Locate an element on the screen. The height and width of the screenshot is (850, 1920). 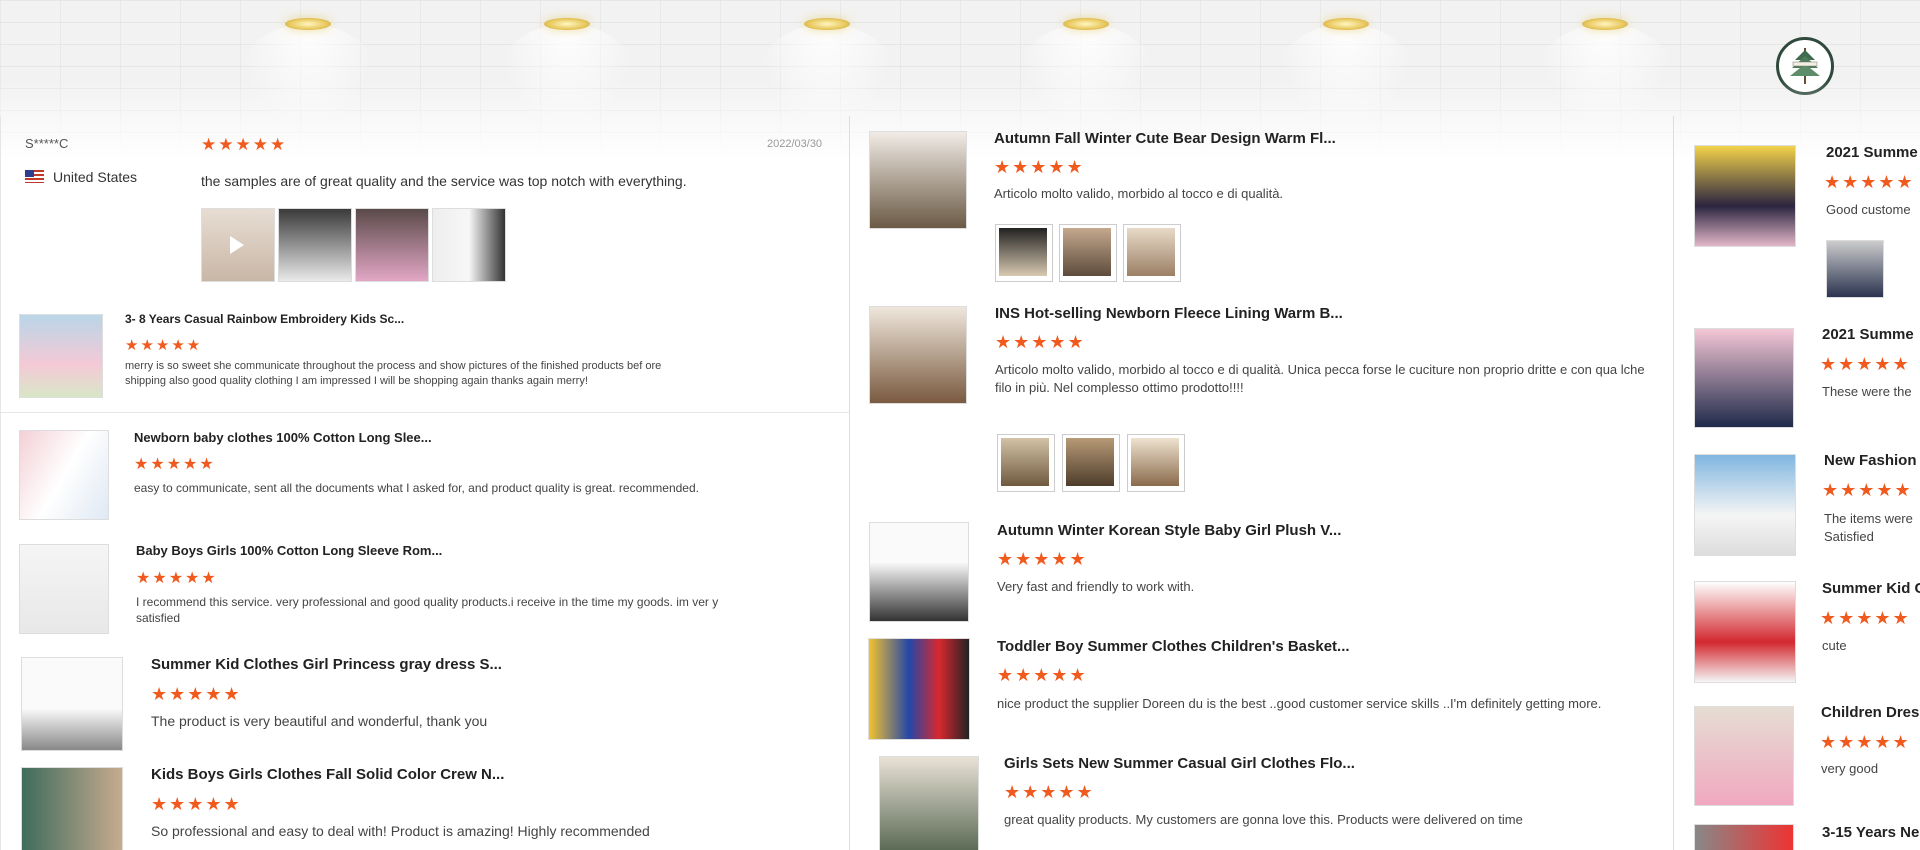
divider is located at coordinates (425, 412).